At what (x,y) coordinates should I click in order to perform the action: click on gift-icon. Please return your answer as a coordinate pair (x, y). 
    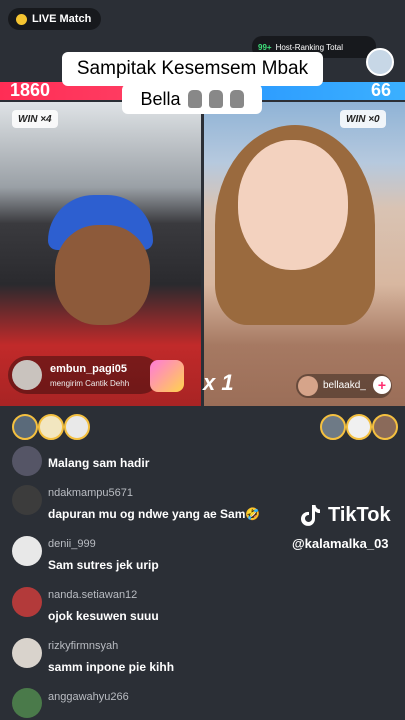
    Looking at the image, I should click on (167, 376).